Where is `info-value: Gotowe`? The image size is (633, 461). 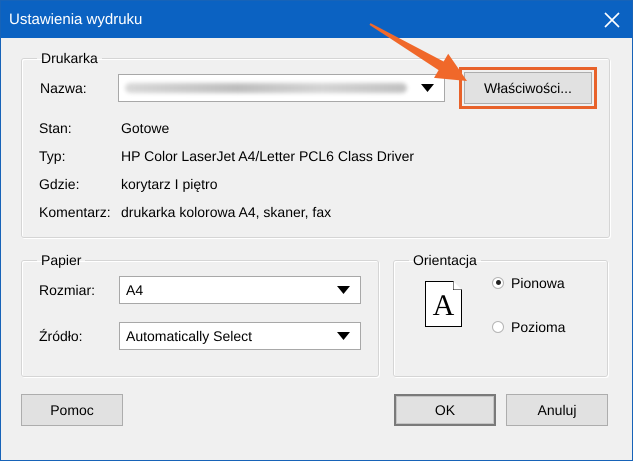 info-value: Gotowe is located at coordinates (145, 128).